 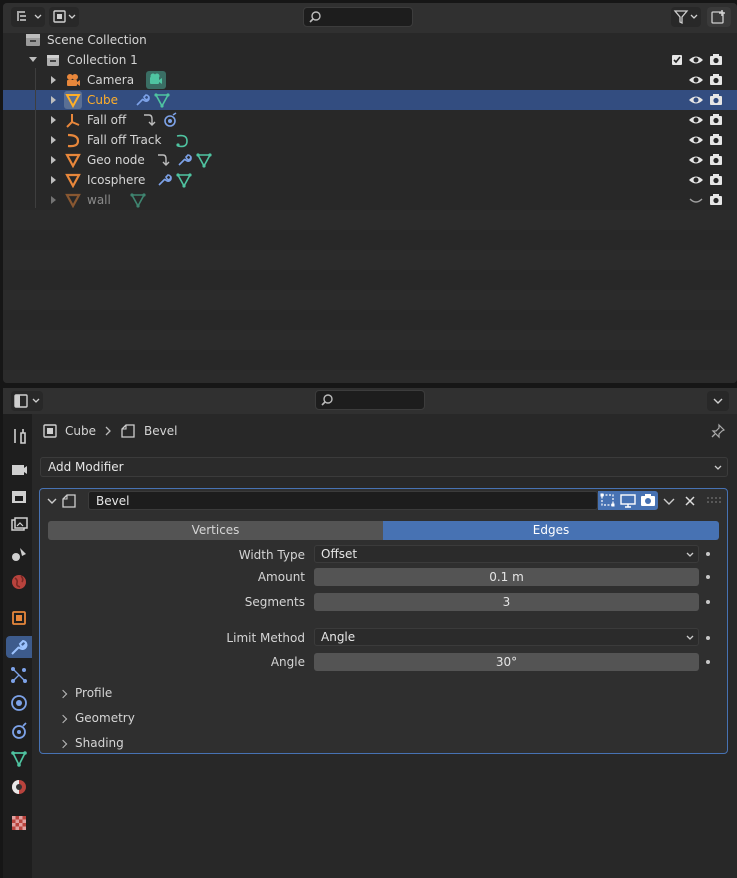 What do you see at coordinates (350, 744) in the screenshot?
I see `subpanel-shading: Shading` at bounding box center [350, 744].